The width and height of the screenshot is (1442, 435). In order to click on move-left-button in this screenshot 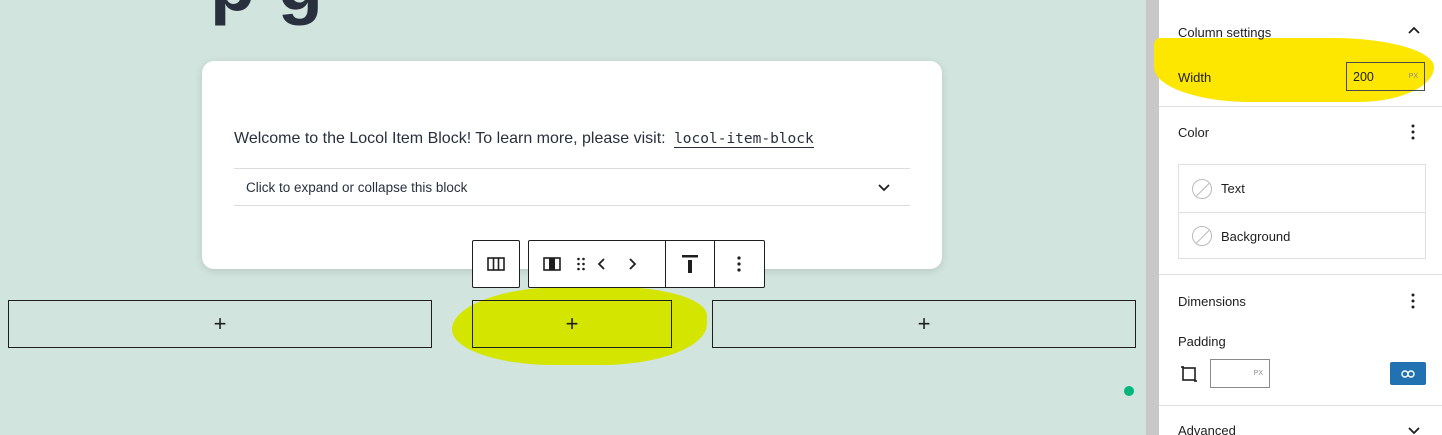, I will do `click(602, 264)`.